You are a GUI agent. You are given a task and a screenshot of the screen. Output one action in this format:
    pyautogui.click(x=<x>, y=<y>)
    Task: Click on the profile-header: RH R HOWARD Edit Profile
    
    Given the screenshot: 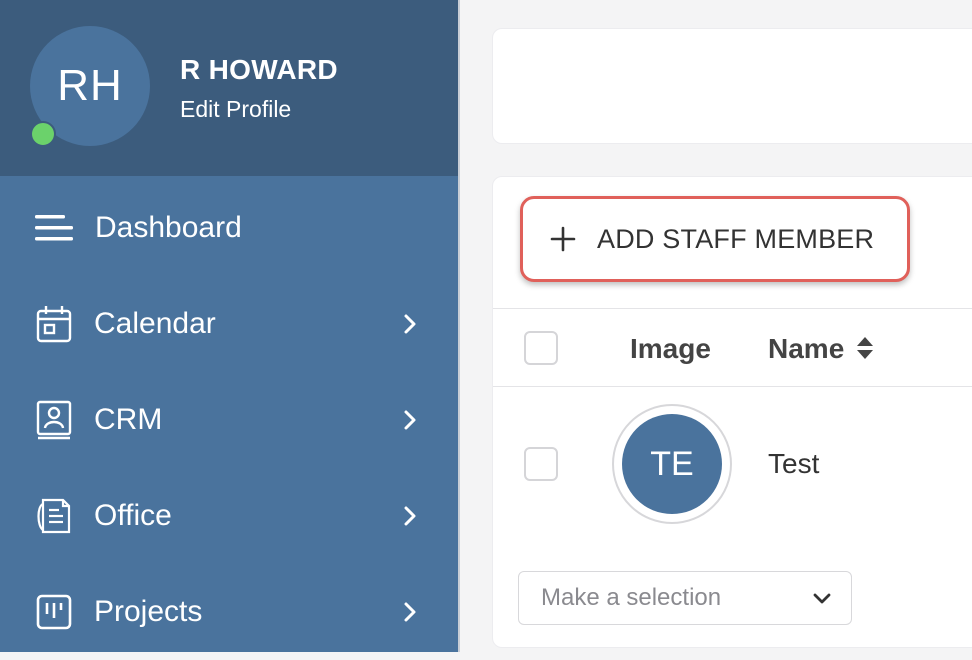 What is the action you would take?
    pyautogui.click(x=229, y=88)
    